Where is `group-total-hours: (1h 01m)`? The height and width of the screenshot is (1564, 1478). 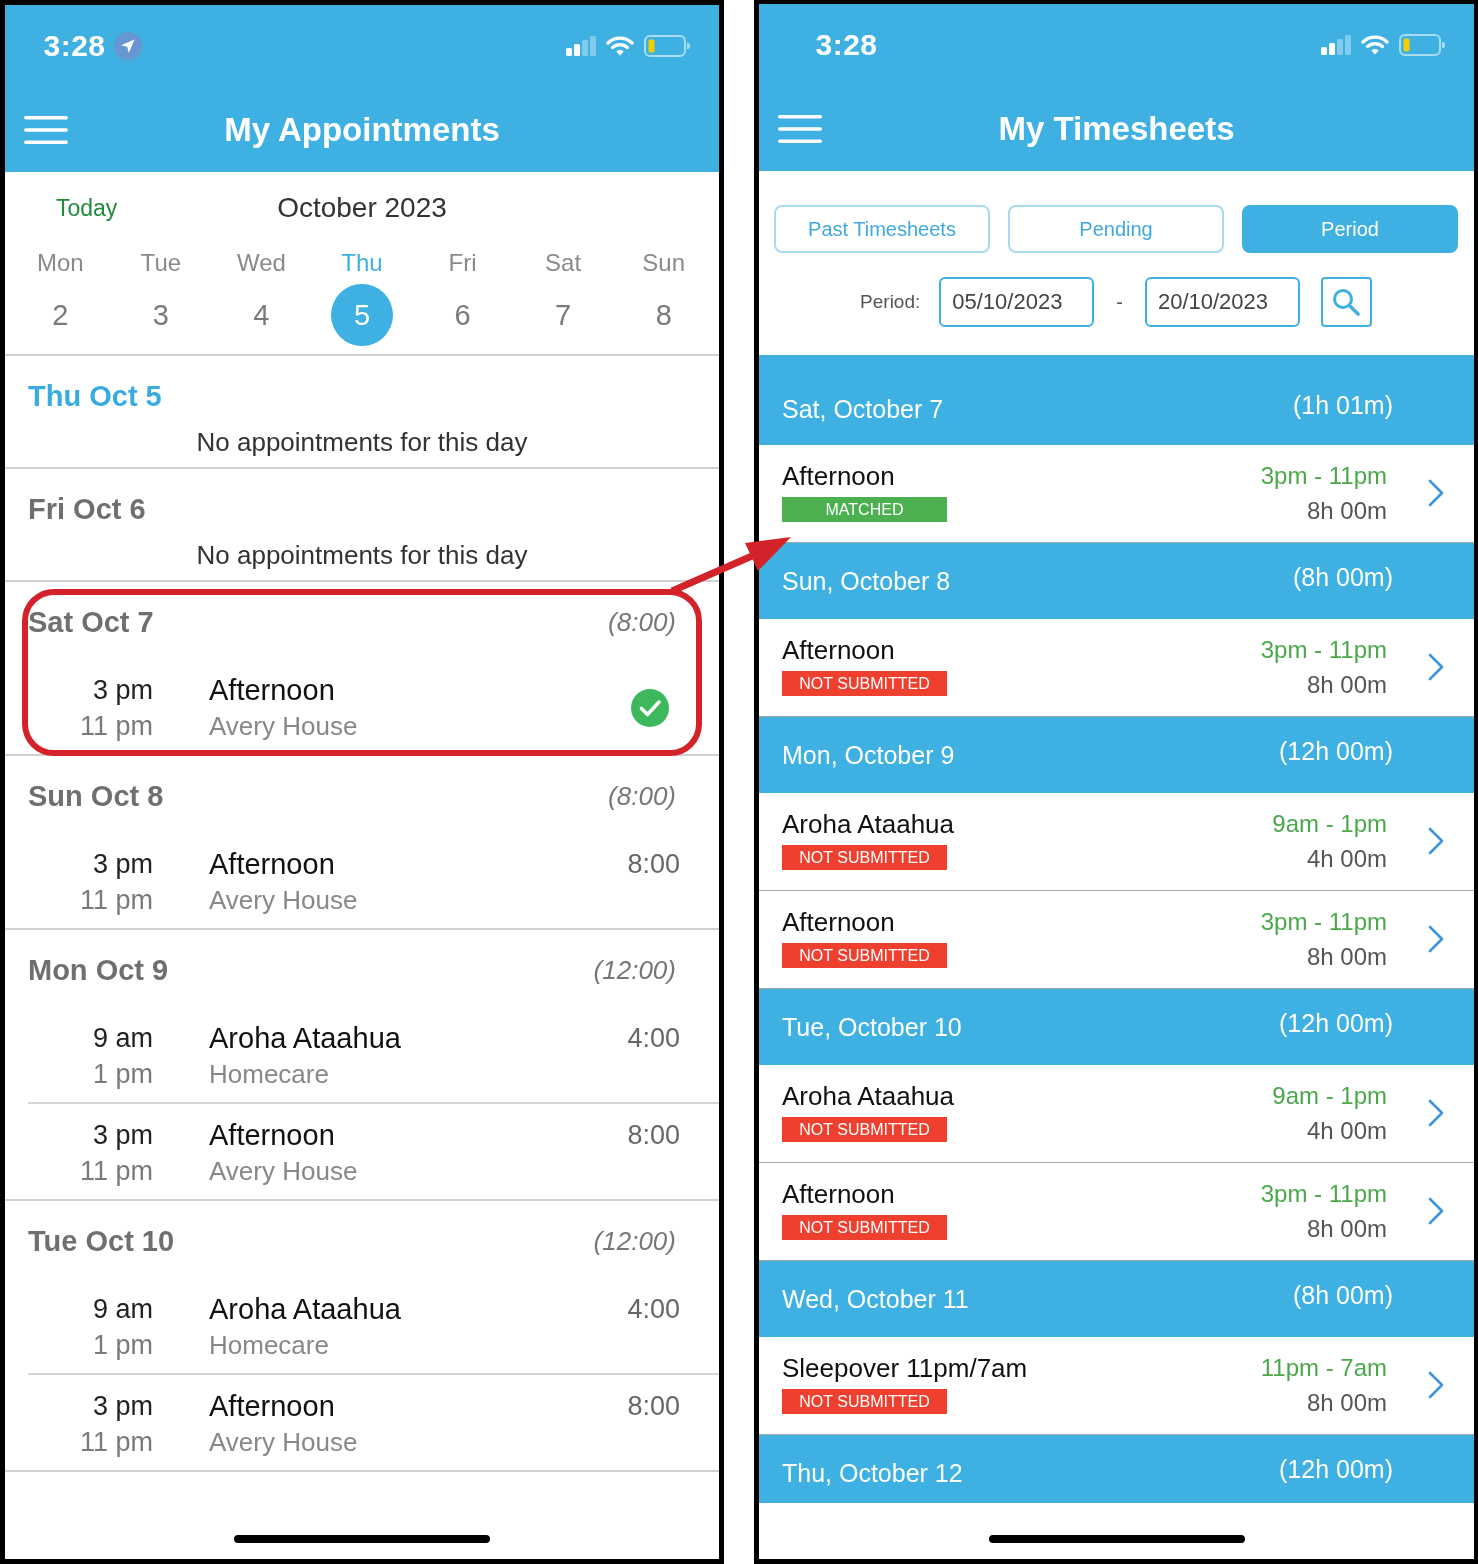
group-total-hours: (1h 01m) is located at coordinates (1342, 405).